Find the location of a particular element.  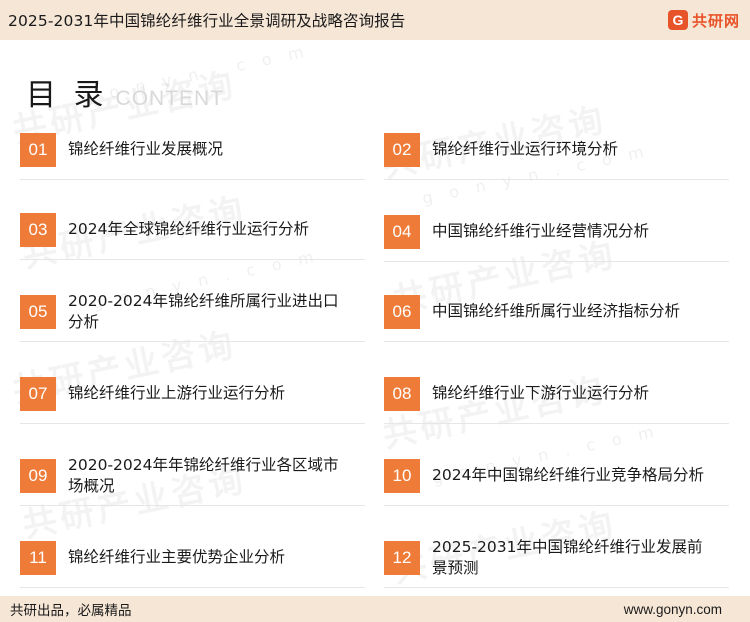

toc-item: 01 锦纶纤维行业发展概况 is located at coordinates (192, 150).